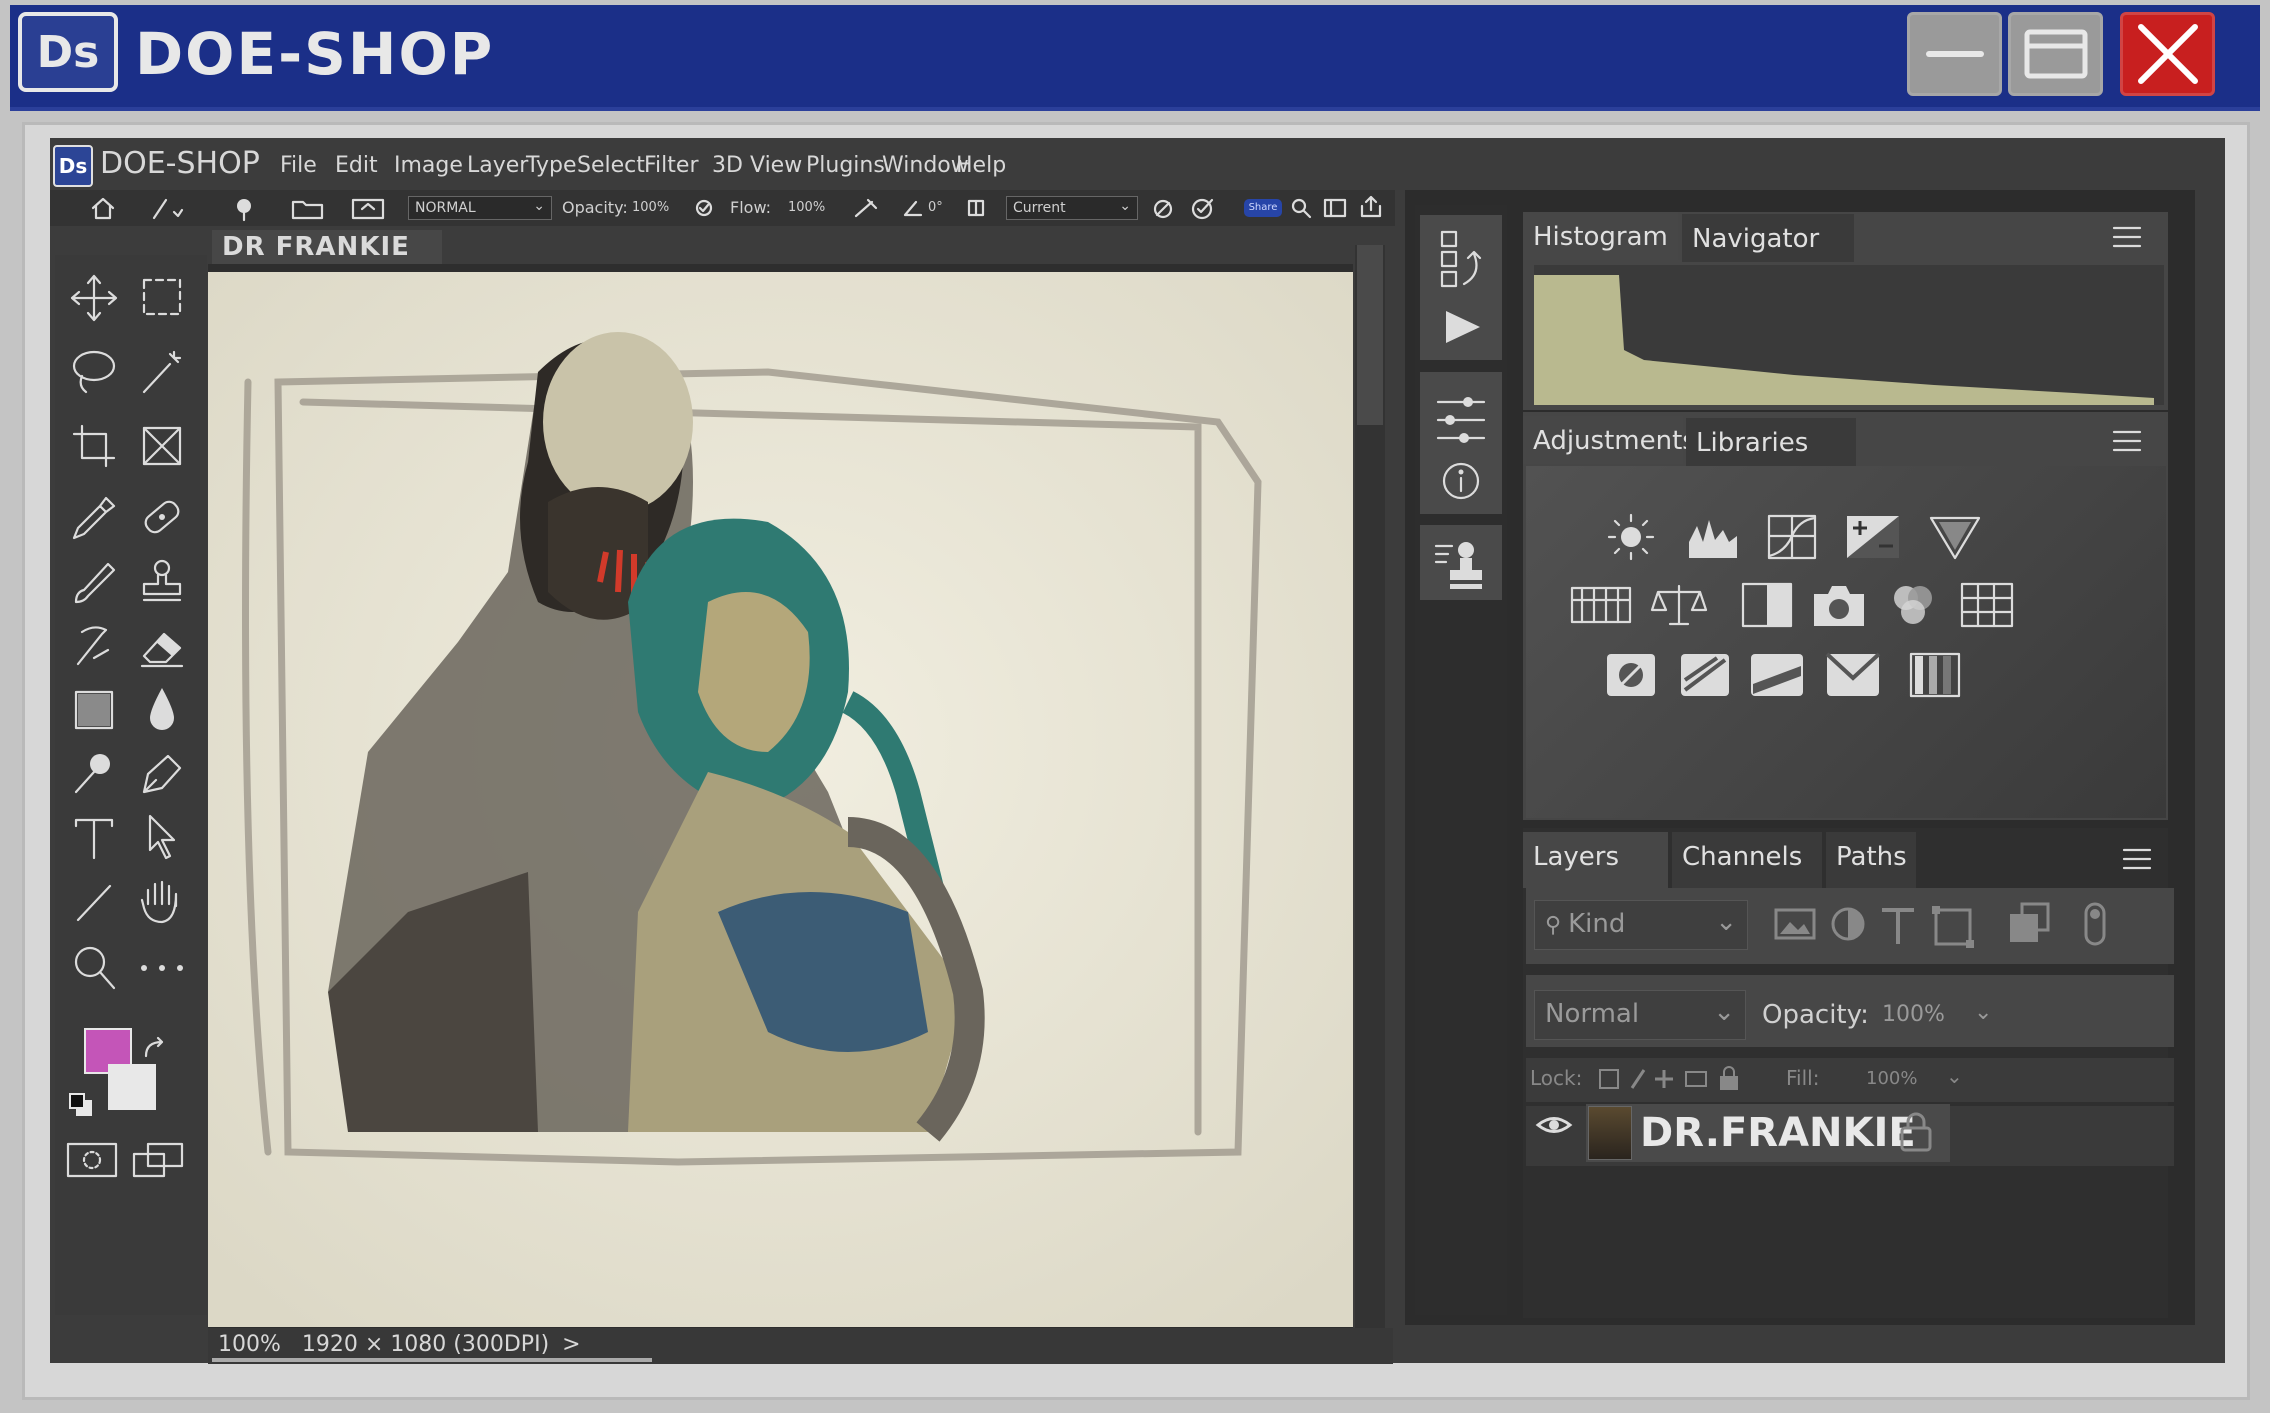 This screenshot has width=2270, height=1413. Describe the element at coordinates (1462, 327) in the screenshot. I see `actions-play-icon` at that location.